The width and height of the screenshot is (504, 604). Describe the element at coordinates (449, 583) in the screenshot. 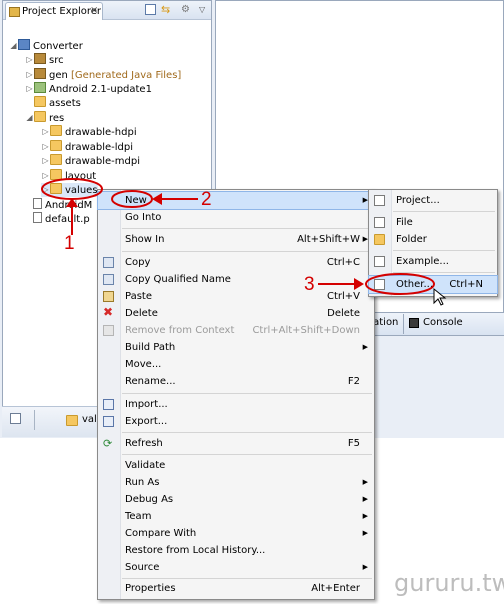

I see `watermark: gururu.tw` at that location.